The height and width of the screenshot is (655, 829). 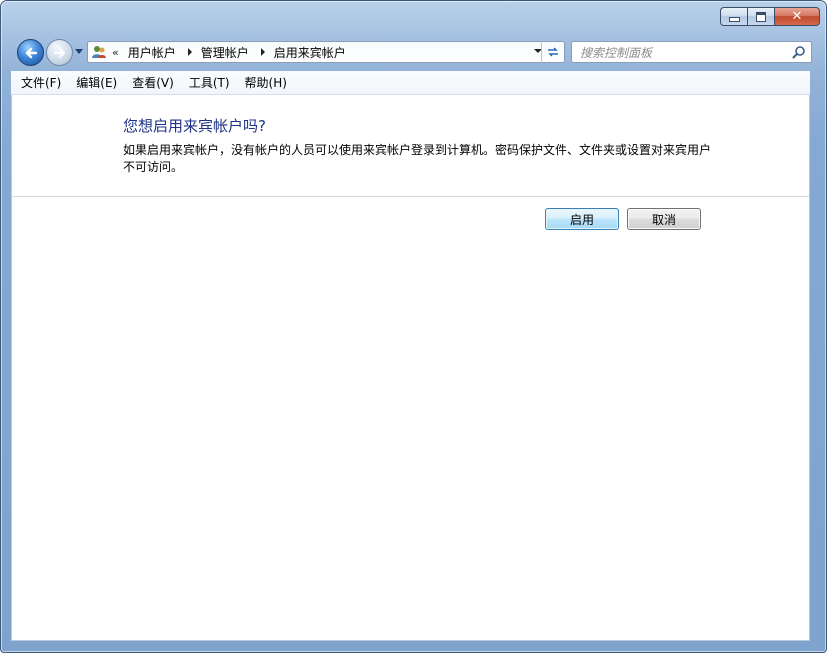 I want to click on menu-help: 帮助(H), so click(x=266, y=82).